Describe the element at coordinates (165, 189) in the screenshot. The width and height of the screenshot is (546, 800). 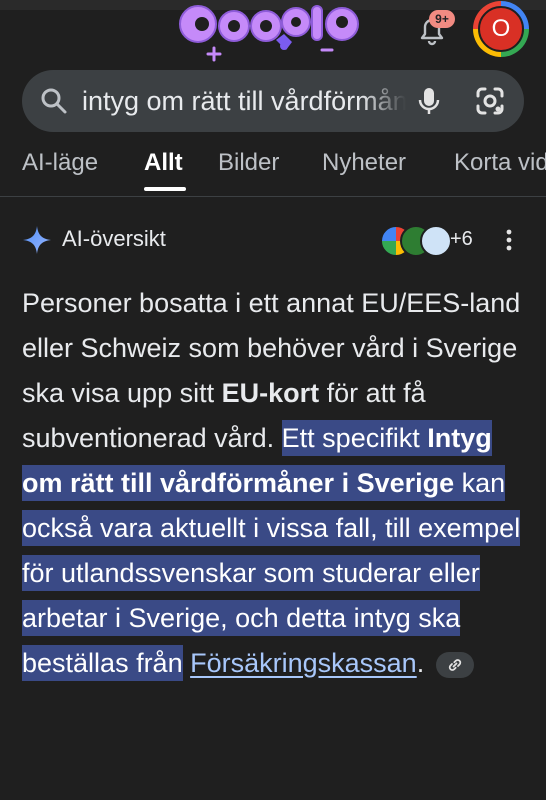
I see `active-tab-indicator` at that location.